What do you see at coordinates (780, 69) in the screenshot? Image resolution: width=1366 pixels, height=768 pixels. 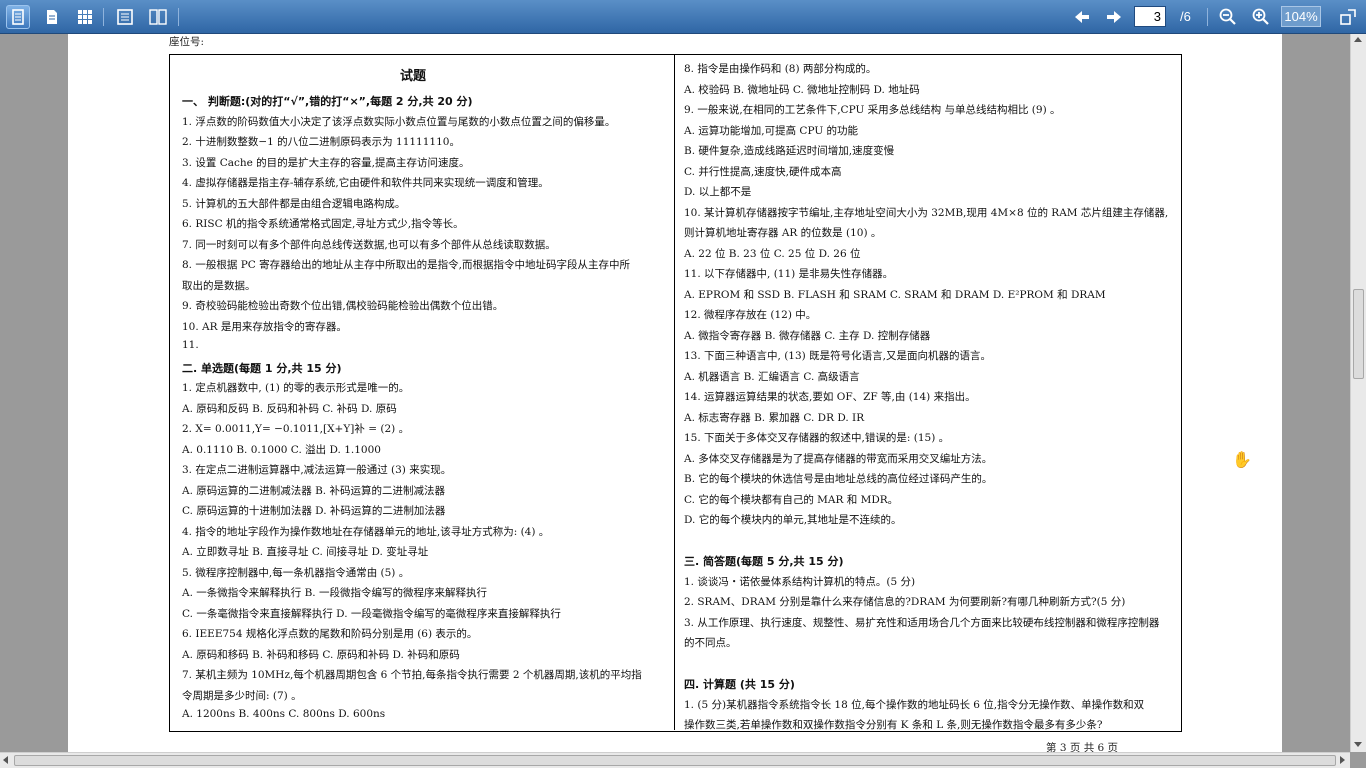 I see `question-line: 8. 指令是由操作码和 (8) 两部分构成的。` at bounding box center [780, 69].